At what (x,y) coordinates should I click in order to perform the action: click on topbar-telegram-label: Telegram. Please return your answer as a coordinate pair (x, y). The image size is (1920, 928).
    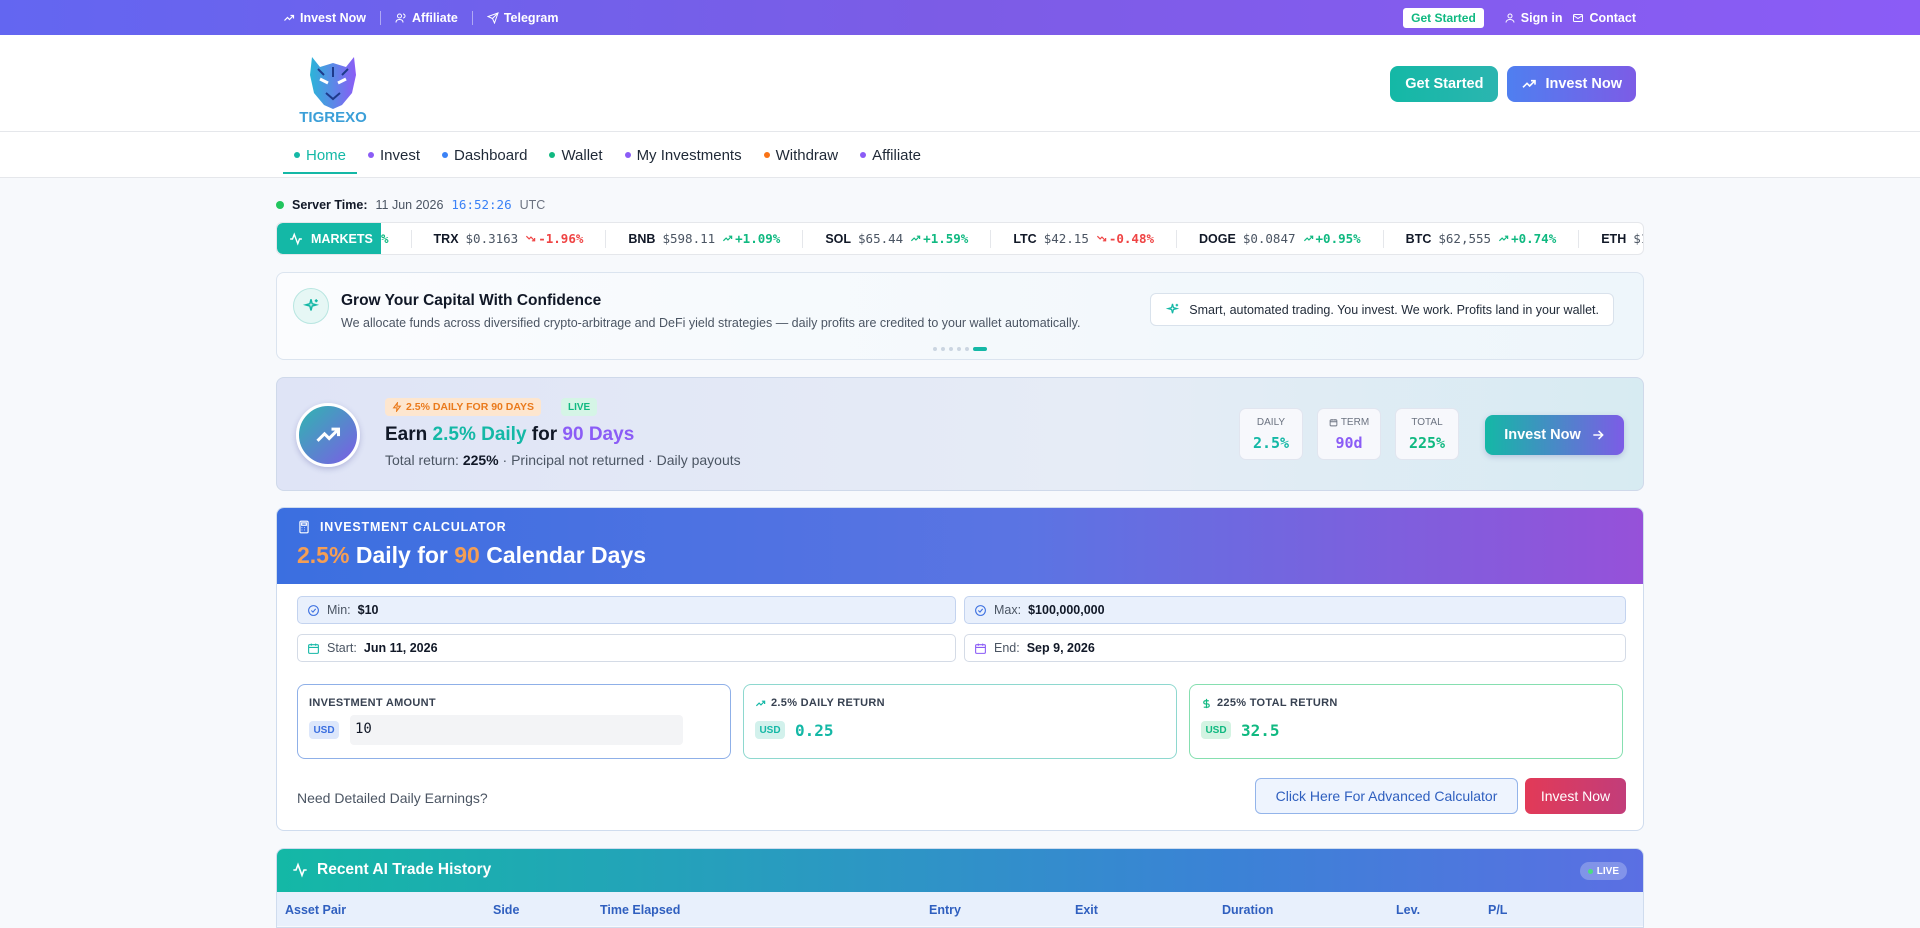
    Looking at the image, I should click on (531, 17).